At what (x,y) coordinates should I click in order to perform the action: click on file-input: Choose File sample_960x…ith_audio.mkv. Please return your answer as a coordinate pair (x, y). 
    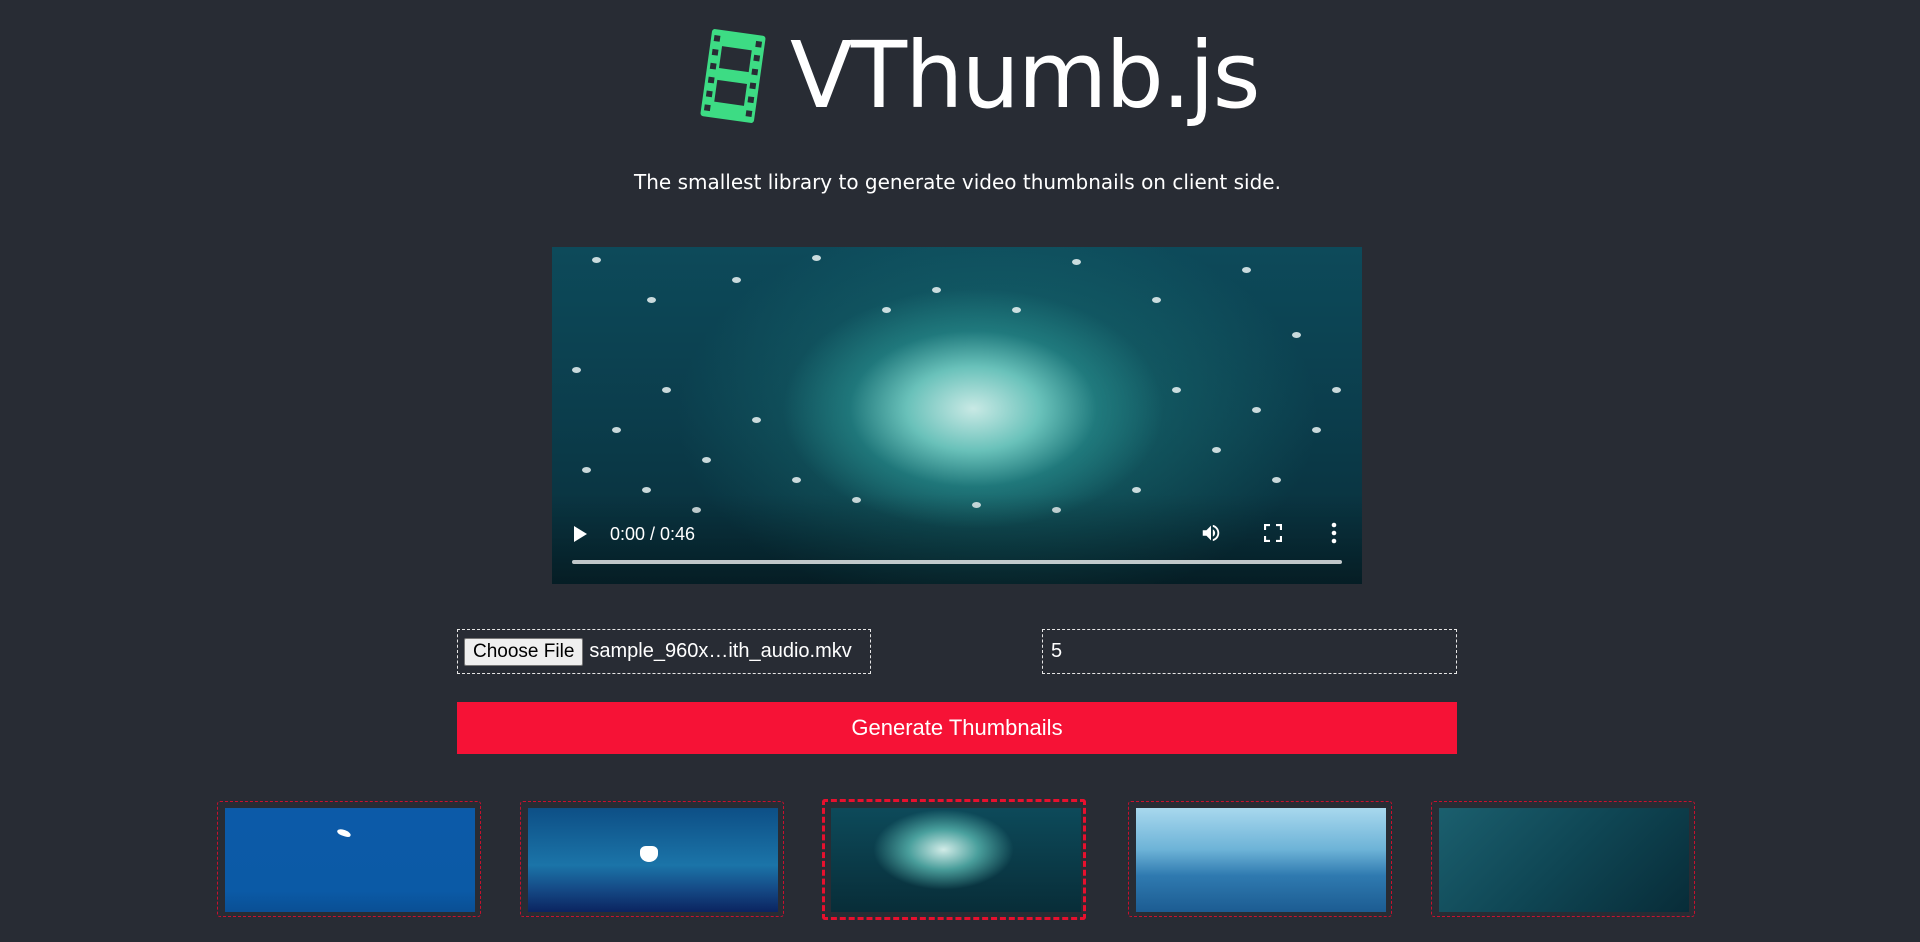
    Looking at the image, I should click on (664, 651).